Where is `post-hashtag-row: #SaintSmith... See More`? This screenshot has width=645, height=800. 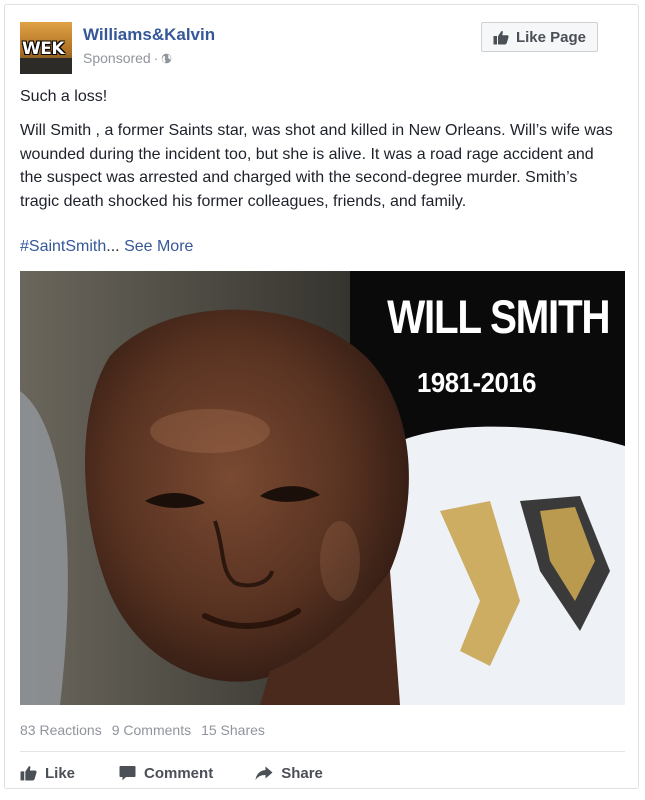 post-hashtag-row: #SaintSmith... See More is located at coordinates (106, 247).